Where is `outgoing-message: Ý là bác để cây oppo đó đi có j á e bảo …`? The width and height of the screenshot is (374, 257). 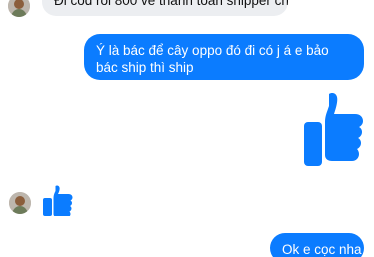 outgoing-message: Ý là bác để cây oppo đó đi có j á e bảo … is located at coordinates (224, 57).